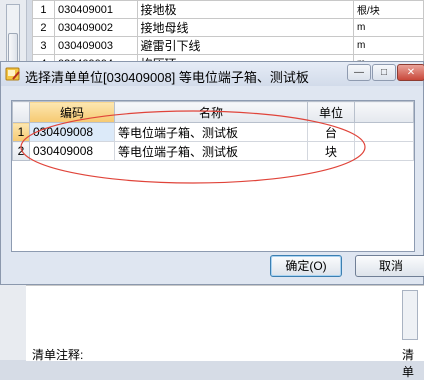 Image resolution: width=424 pixels, height=380 pixels. Describe the element at coordinates (95, 27) in the screenshot. I see `row-code: 030409002` at that location.